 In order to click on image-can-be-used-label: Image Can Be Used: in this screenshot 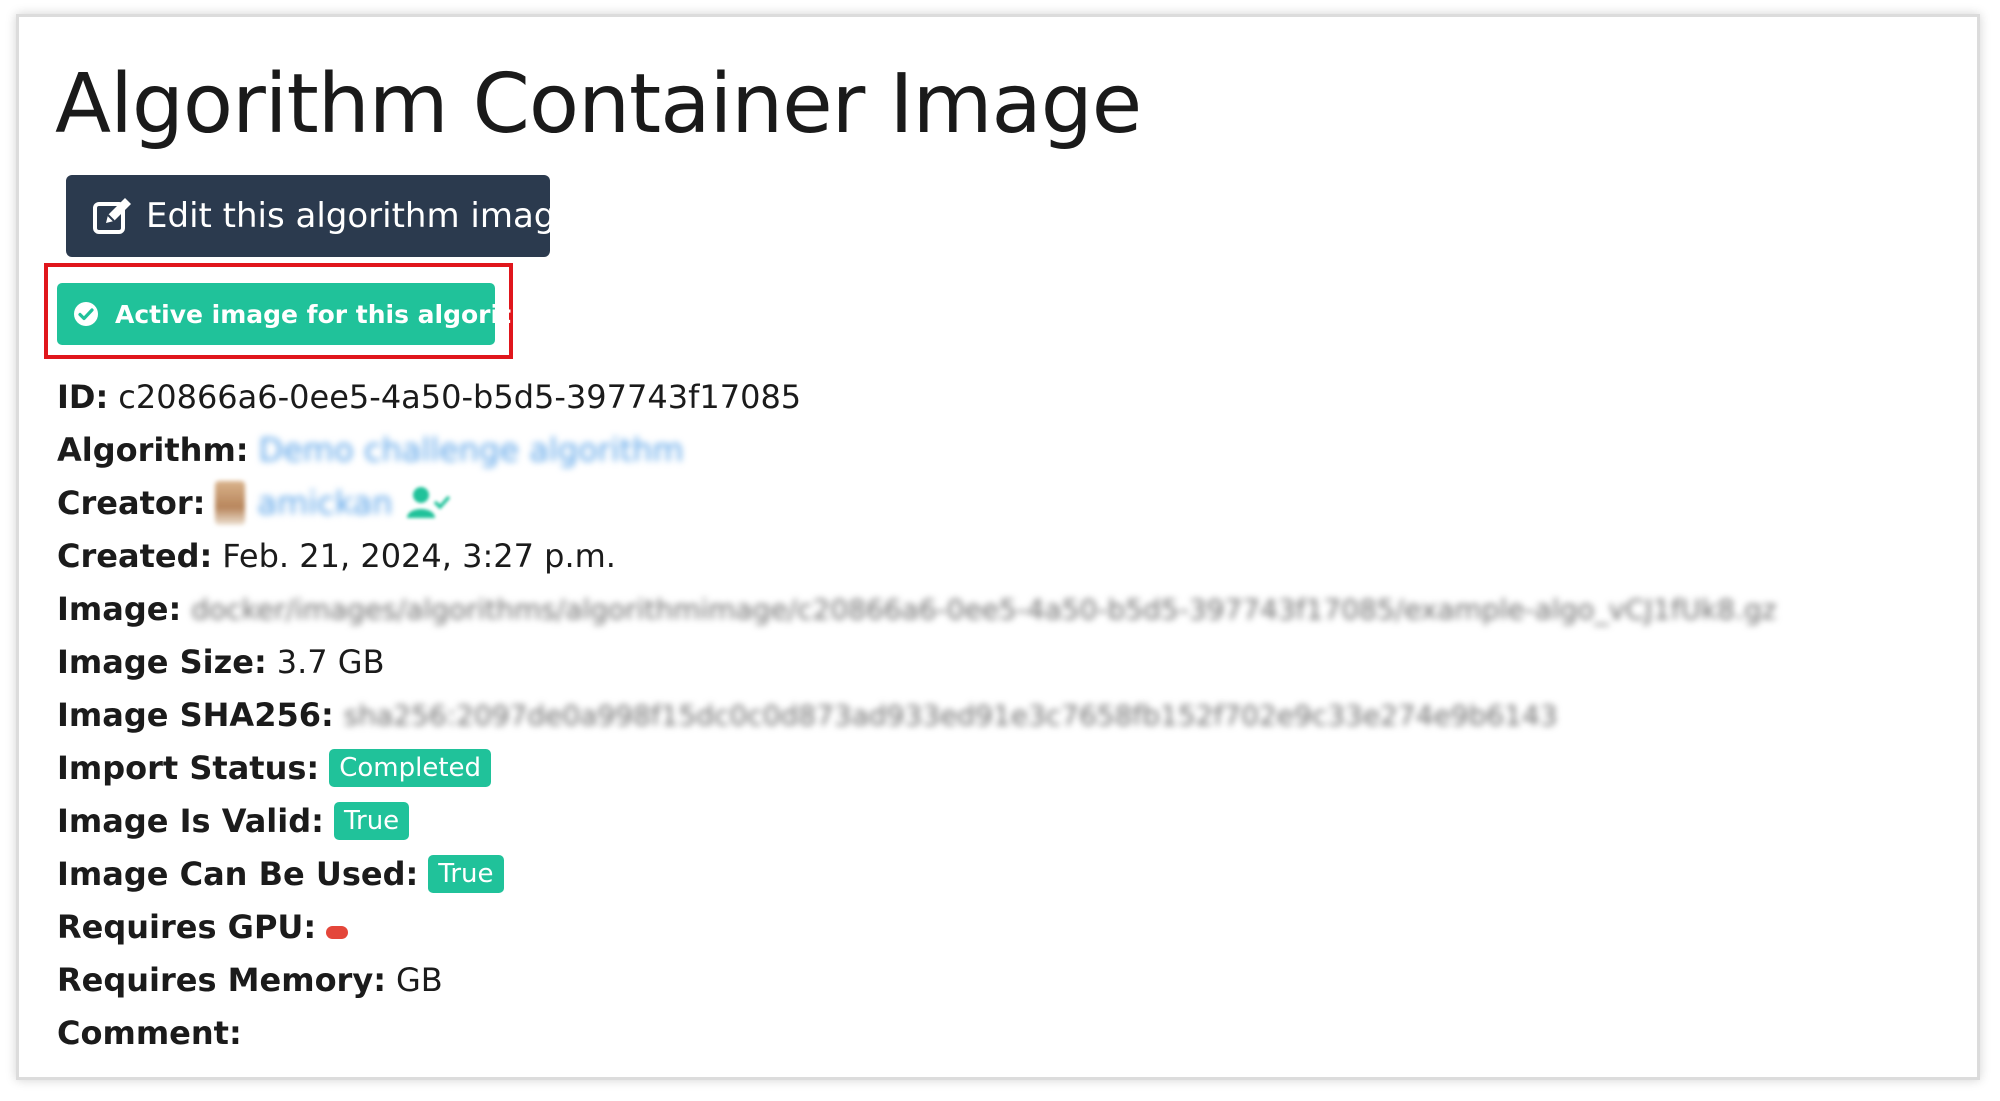, I will do `click(238, 874)`.